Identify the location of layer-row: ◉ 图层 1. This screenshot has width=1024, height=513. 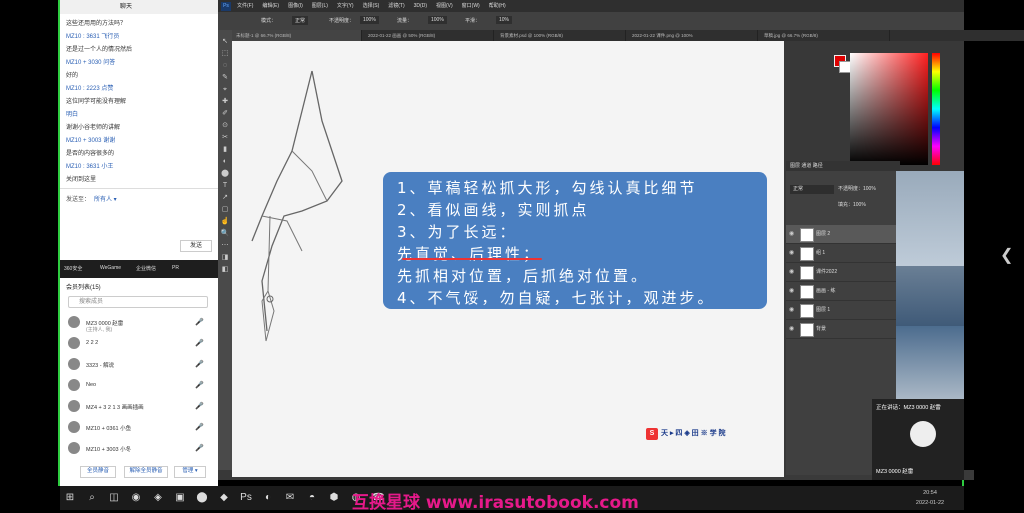
(841, 310).